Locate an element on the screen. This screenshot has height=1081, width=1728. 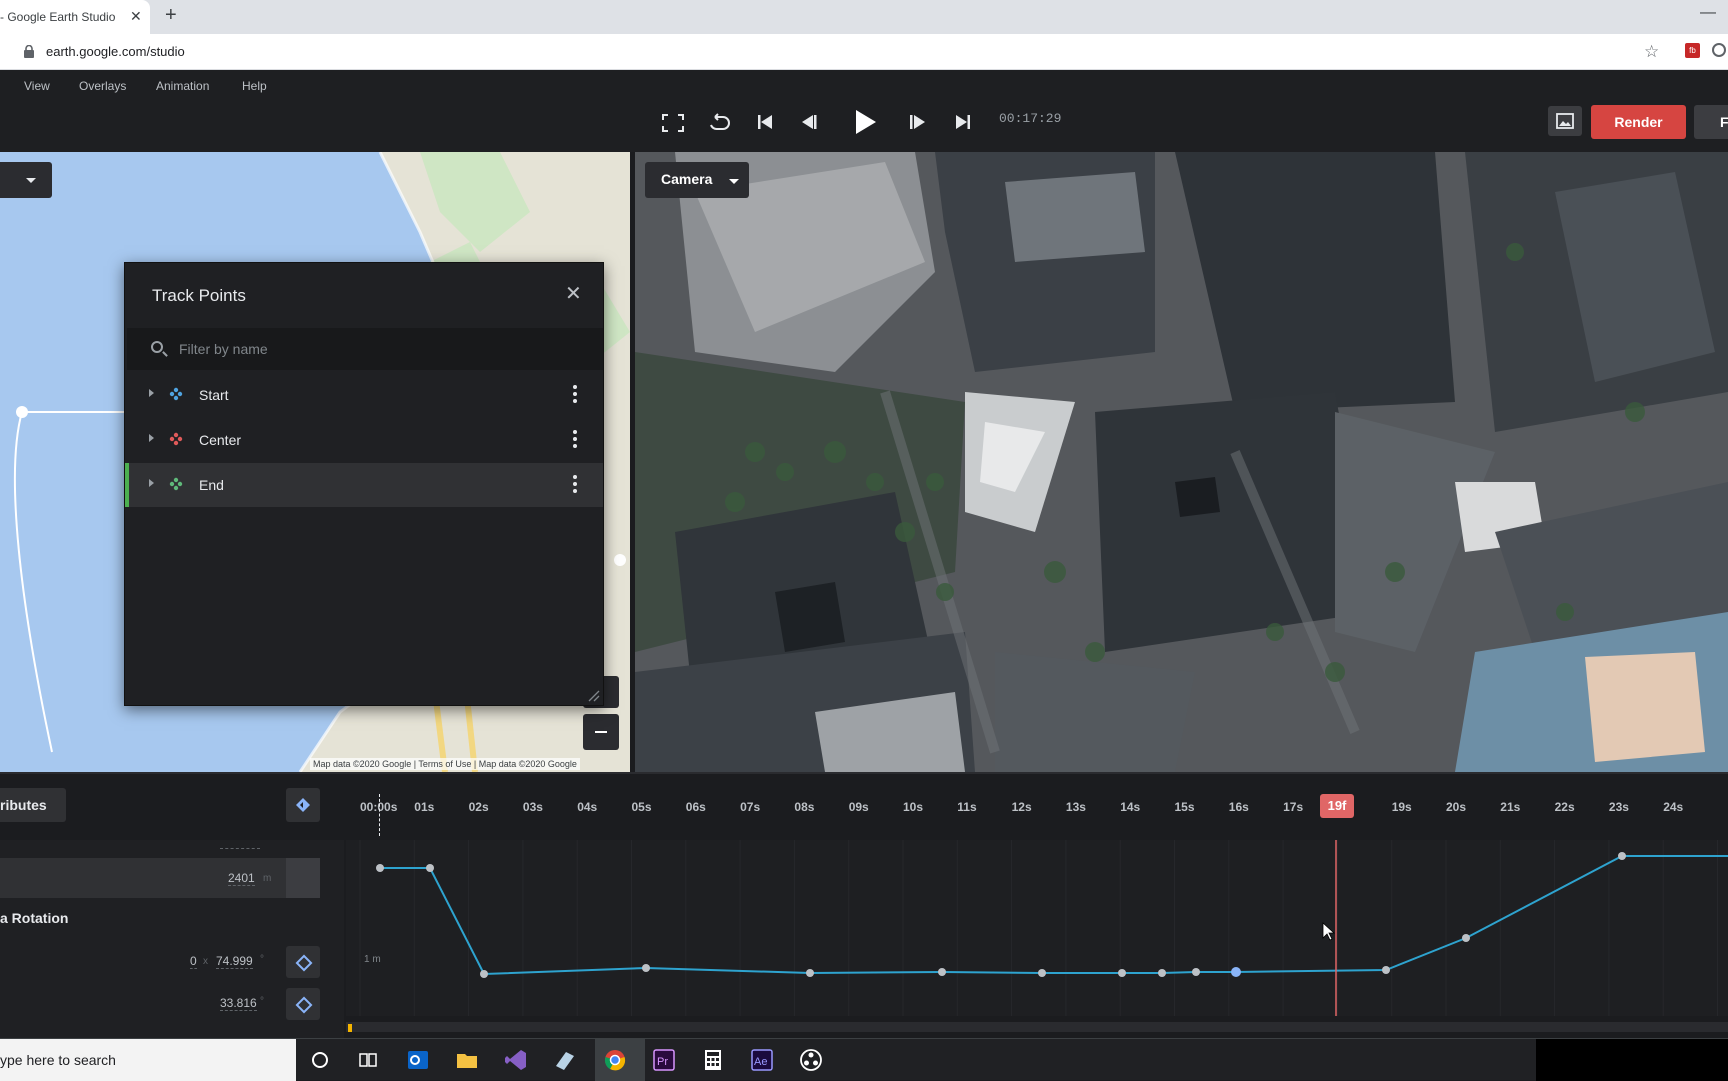
timeline-scrollbar is located at coordinates (1037, 1027).